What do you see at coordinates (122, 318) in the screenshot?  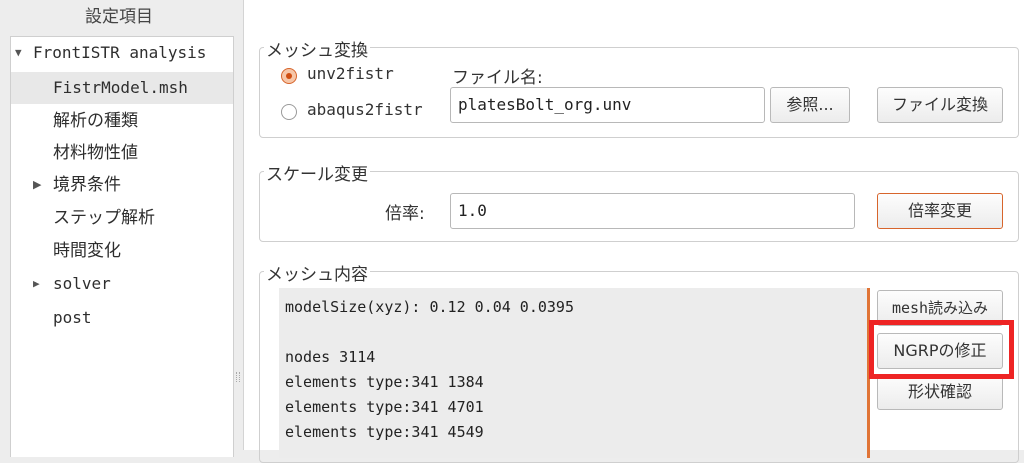 I see `tree-item-post: post` at bounding box center [122, 318].